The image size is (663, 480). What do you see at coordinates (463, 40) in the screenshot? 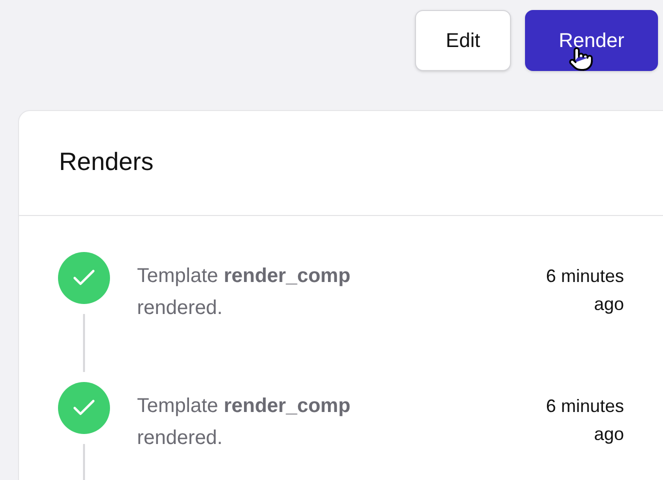
I see `edit-button: Edit` at bounding box center [463, 40].